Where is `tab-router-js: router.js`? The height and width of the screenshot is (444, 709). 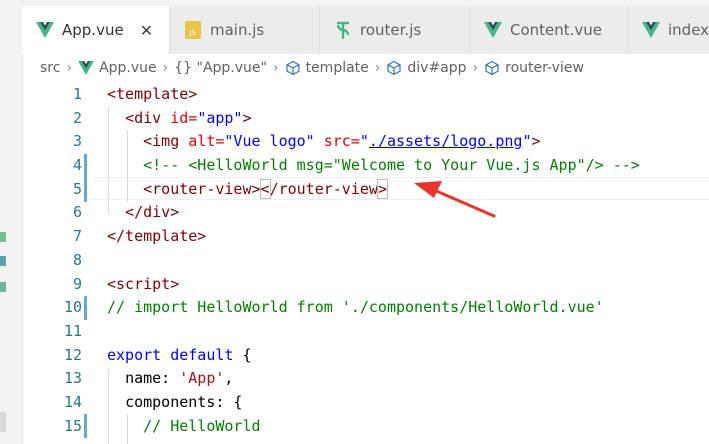
tab-router-js: router.js is located at coordinates (395, 30).